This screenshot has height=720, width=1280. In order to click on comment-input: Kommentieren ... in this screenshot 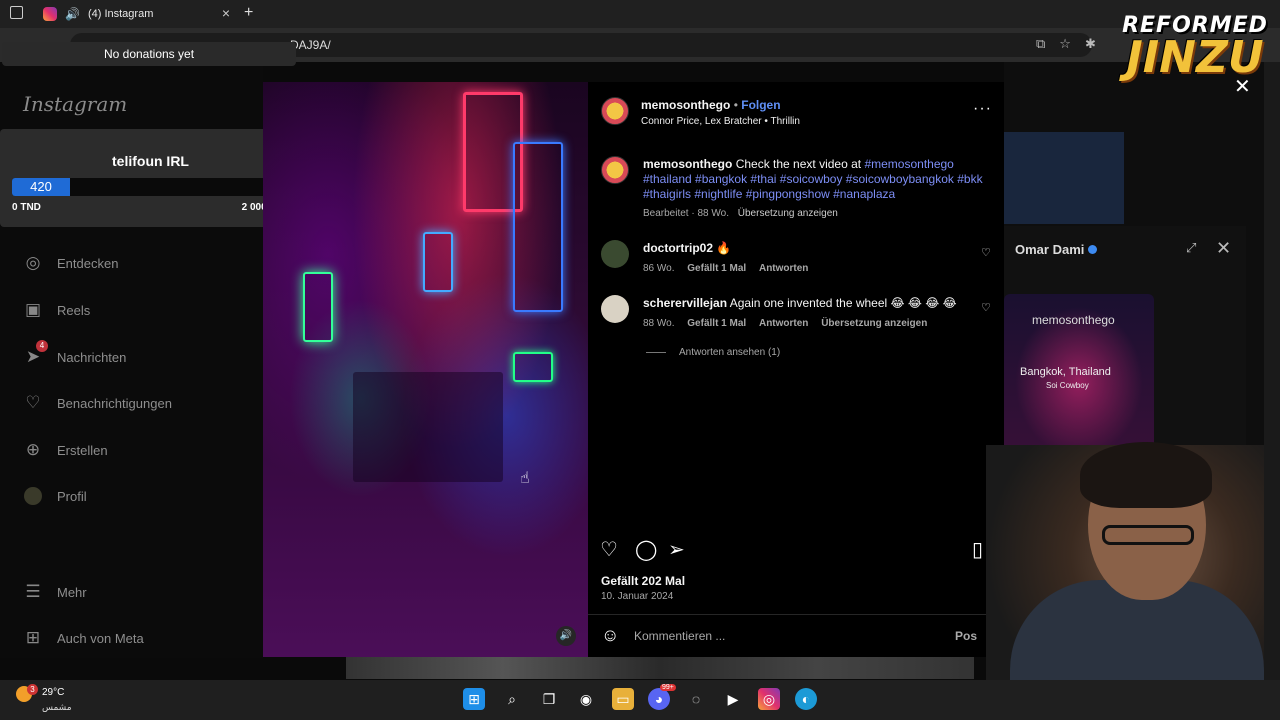, I will do `click(679, 636)`.